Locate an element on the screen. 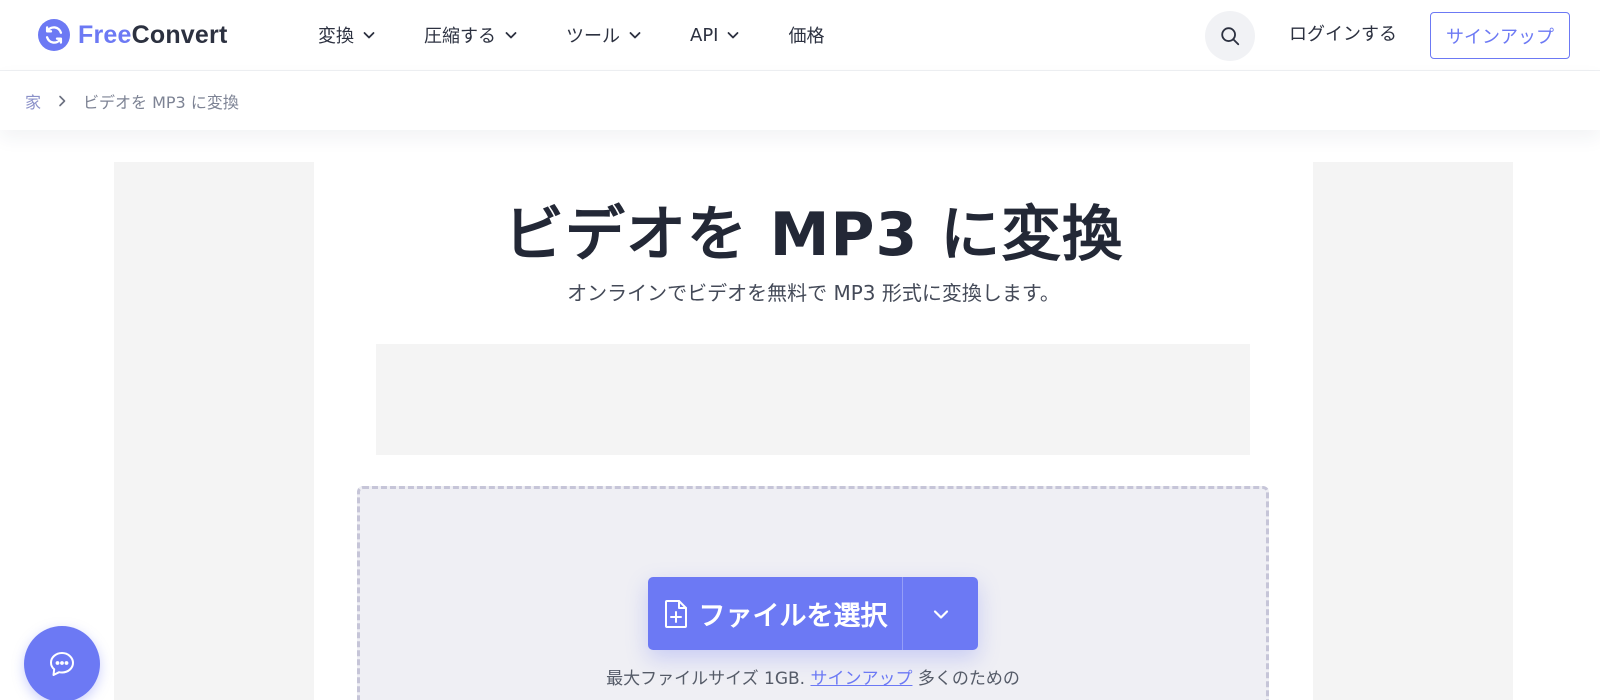  chat-icon is located at coordinates (62, 664).